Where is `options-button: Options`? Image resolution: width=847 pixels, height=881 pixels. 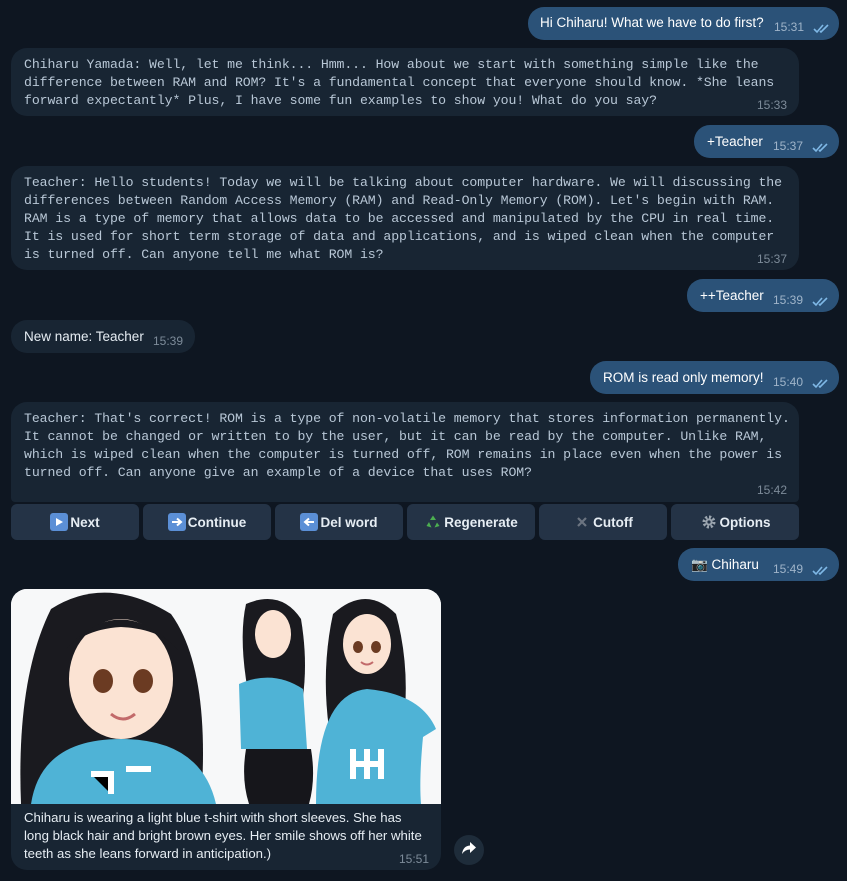
options-button: Options is located at coordinates (735, 522).